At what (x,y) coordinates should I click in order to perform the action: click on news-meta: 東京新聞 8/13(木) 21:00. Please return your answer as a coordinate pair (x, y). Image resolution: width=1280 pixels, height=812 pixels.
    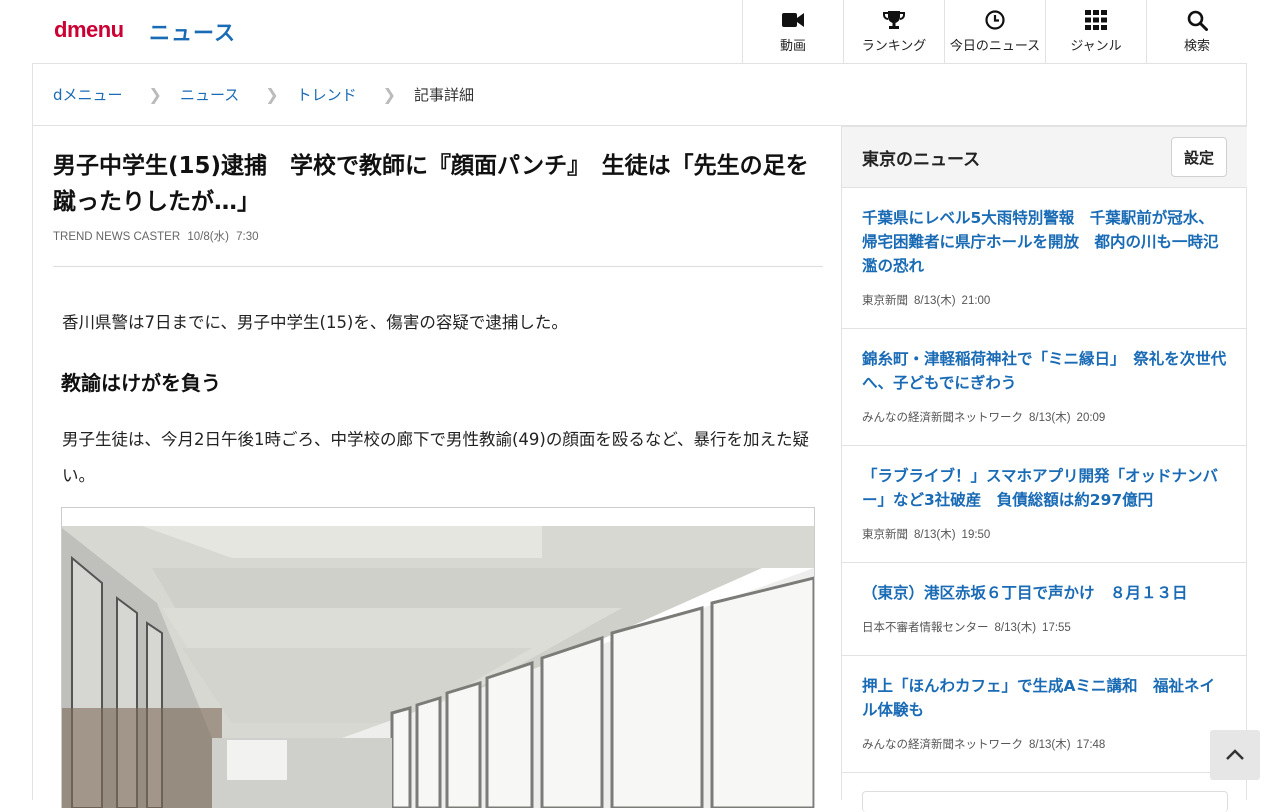
    Looking at the image, I should click on (1044, 300).